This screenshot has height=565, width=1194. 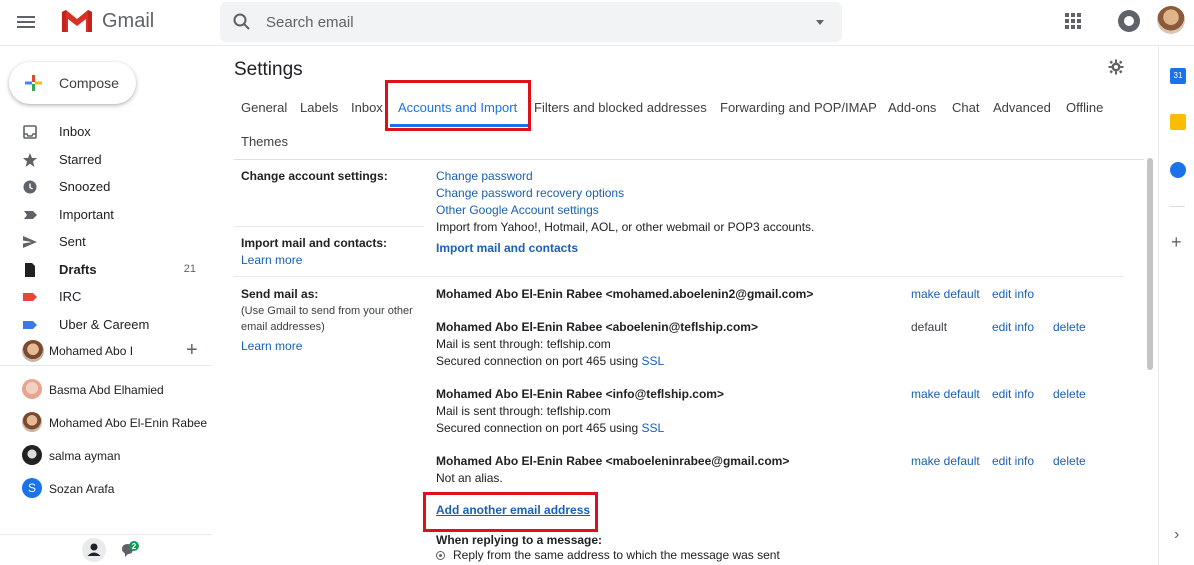 I want to click on sidebar-item-sent: Sent, so click(x=106, y=242).